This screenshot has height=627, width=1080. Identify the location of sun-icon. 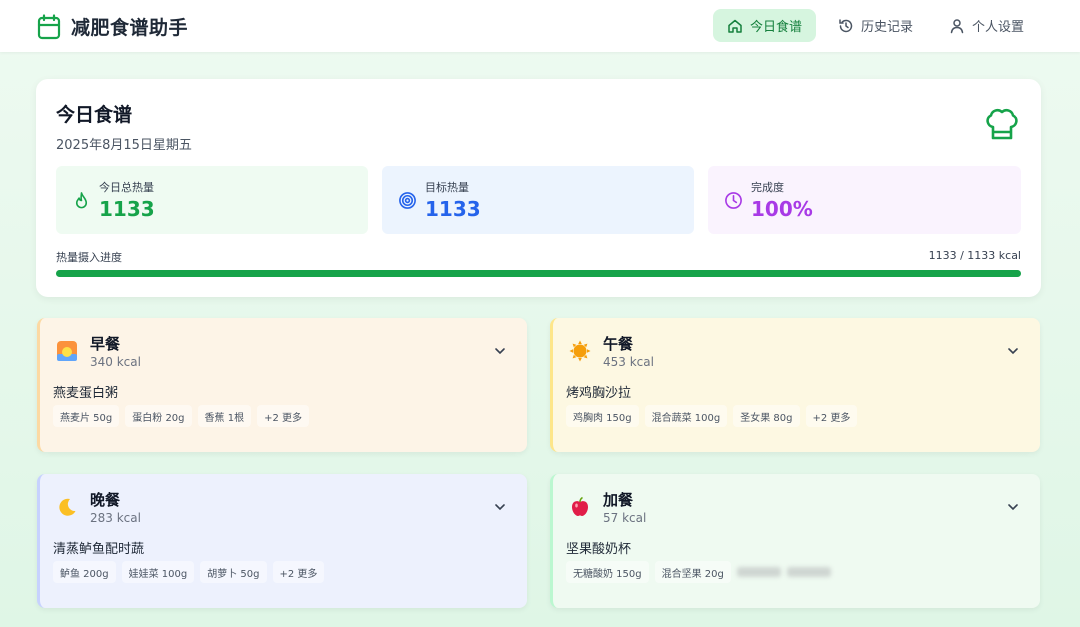
(580, 351).